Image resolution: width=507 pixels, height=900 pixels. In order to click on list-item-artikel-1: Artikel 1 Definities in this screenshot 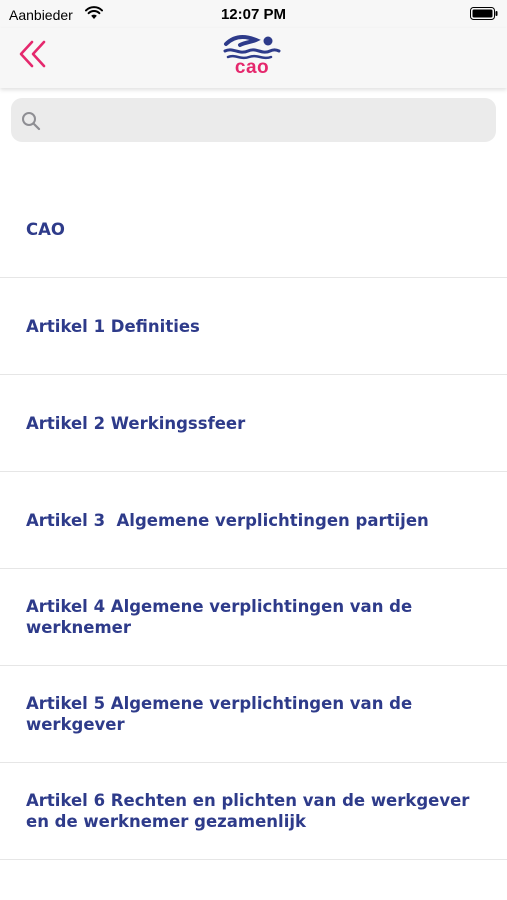, I will do `click(253, 326)`.